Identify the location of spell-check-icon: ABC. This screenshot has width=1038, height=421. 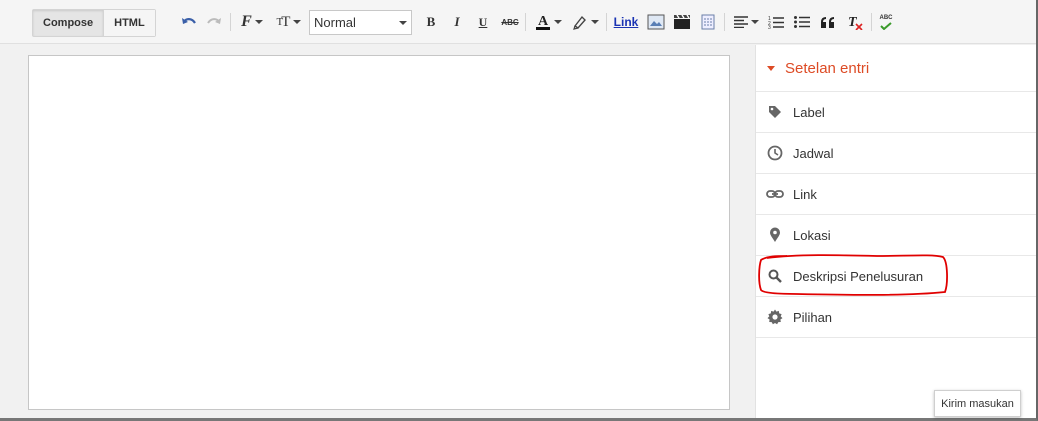
(886, 22).